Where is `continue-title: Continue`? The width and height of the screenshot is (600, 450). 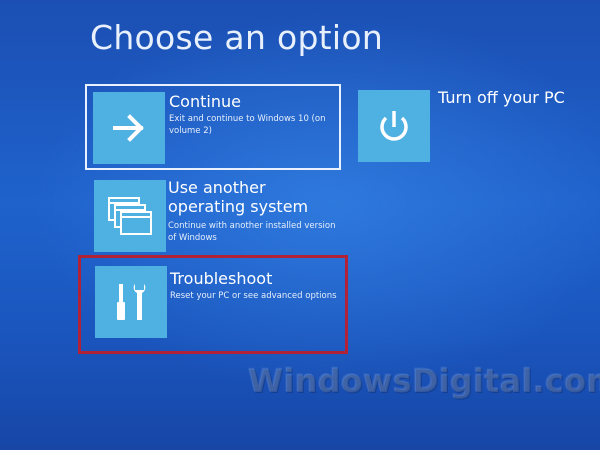 continue-title: Continue is located at coordinates (205, 101).